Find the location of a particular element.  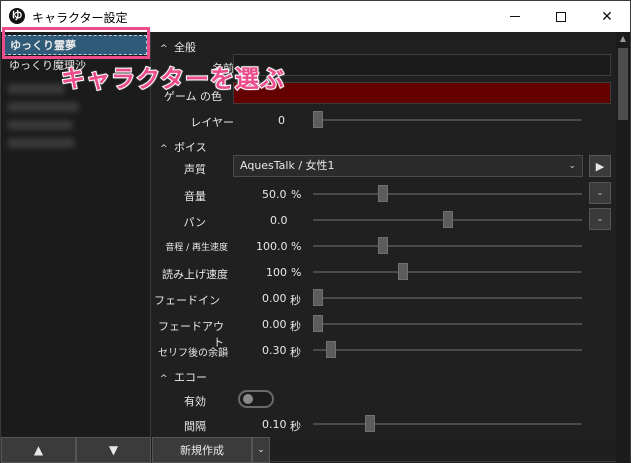

new-character-button: 新規作成 is located at coordinates (202, 450).